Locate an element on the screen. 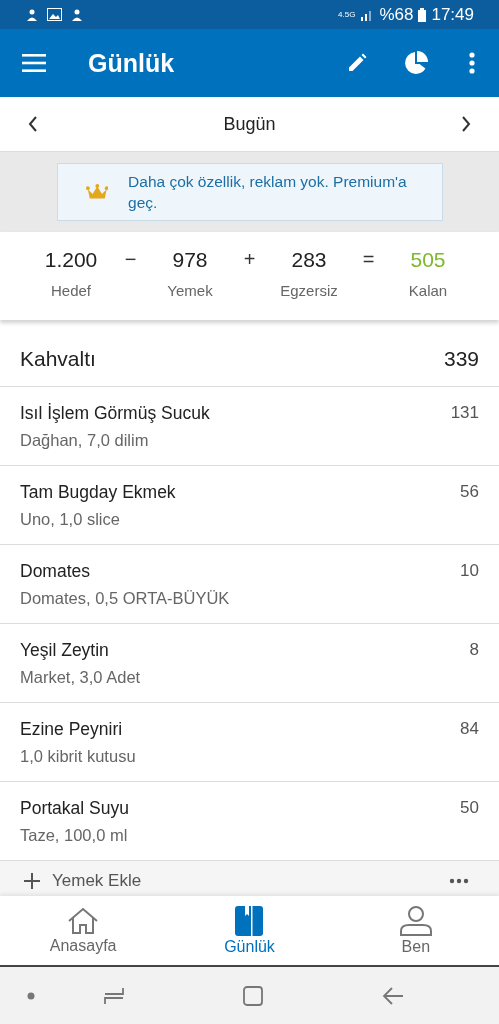 The height and width of the screenshot is (1024, 499). recent-apps-icon is located at coordinates (114, 995).